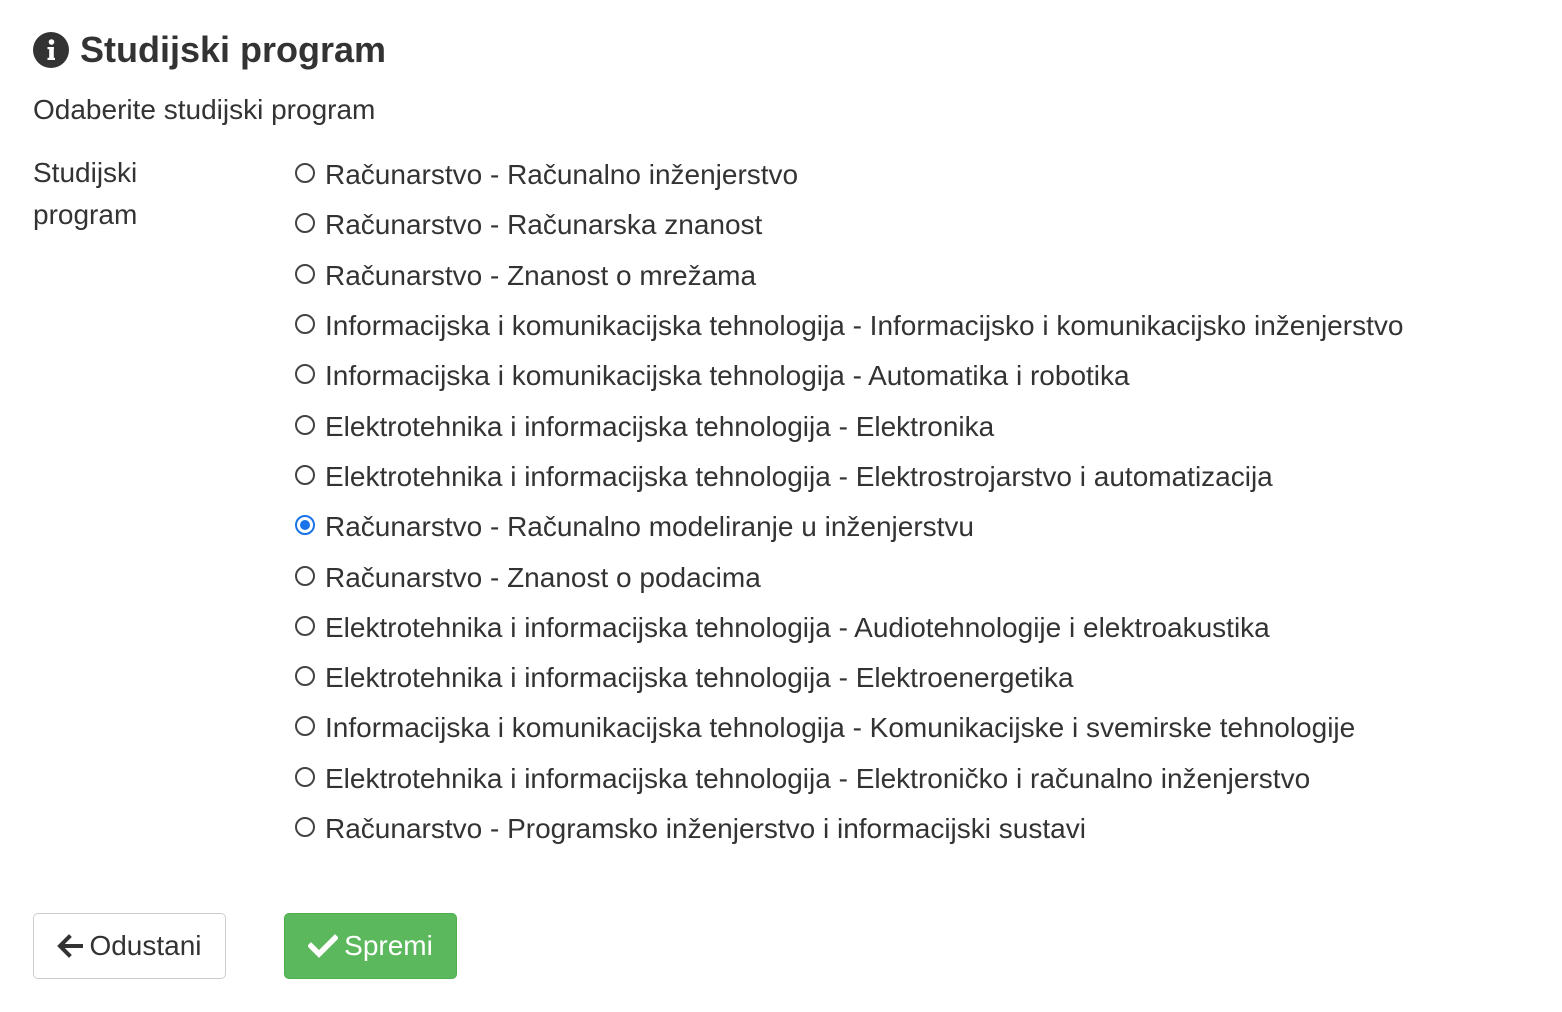 The height and width of the screenshot is (1012, 1562). What do you see at coordinates (204, 109) in the screenshot?
I see `page-subtitle: Odaberite studijski program` at bounding box center [204, 109].